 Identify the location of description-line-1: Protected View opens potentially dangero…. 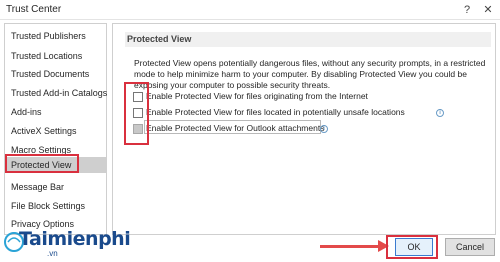
(310, 63).